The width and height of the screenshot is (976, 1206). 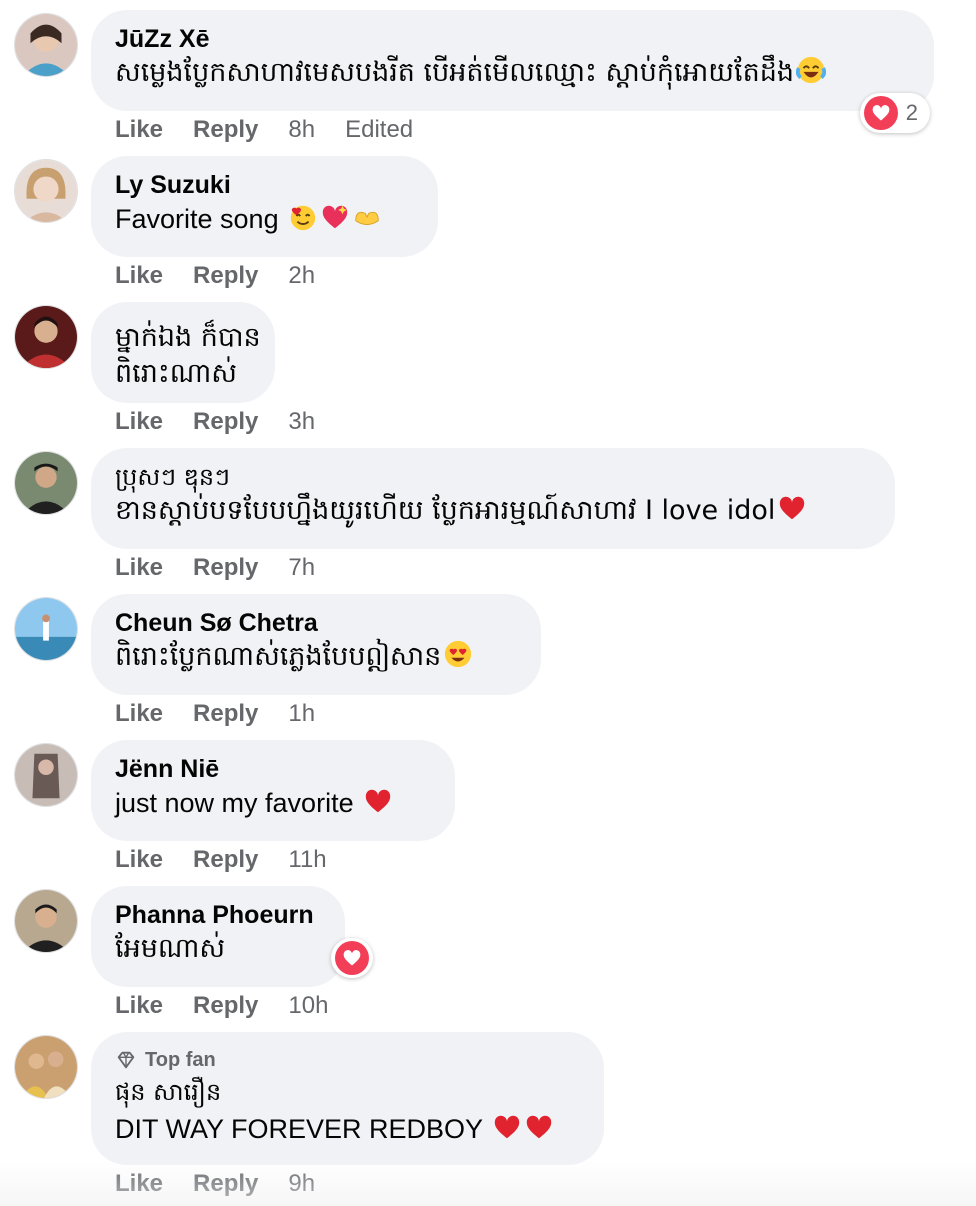 I want to click on top-fan-label: Top fan, so click(x=180, y=1059).